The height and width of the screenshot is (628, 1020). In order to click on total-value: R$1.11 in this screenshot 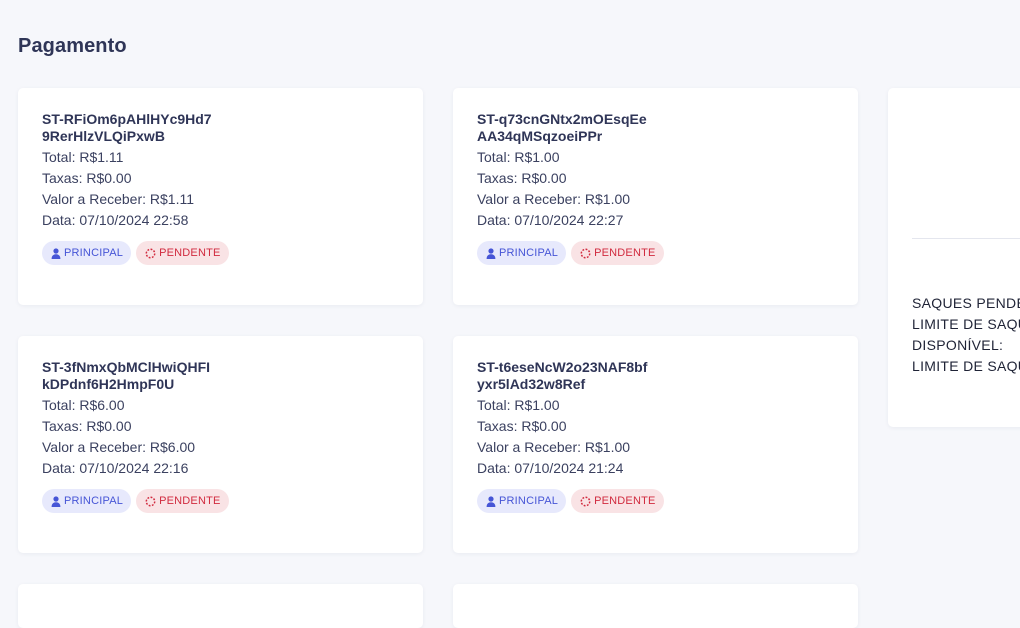, I will do `click(101, 157)`.